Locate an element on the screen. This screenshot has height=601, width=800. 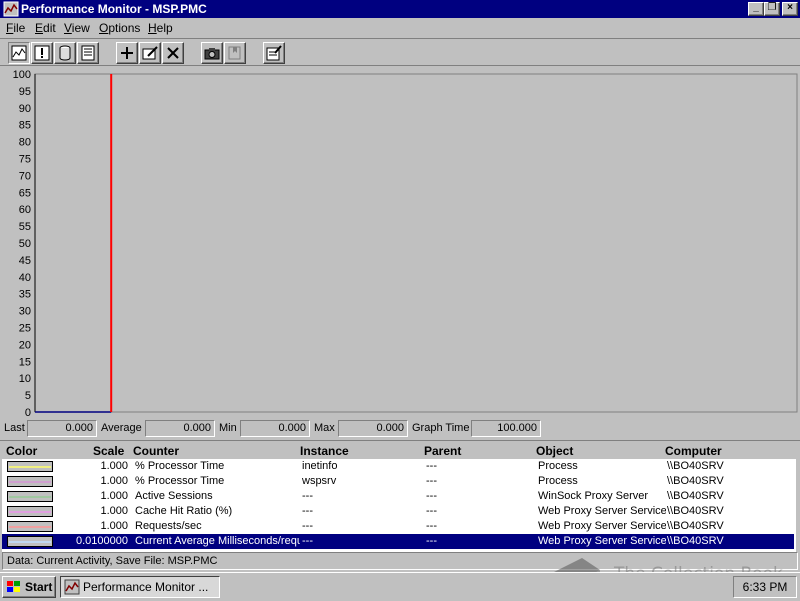
menu-options-label: ptions is located at coordinates (124, 28).